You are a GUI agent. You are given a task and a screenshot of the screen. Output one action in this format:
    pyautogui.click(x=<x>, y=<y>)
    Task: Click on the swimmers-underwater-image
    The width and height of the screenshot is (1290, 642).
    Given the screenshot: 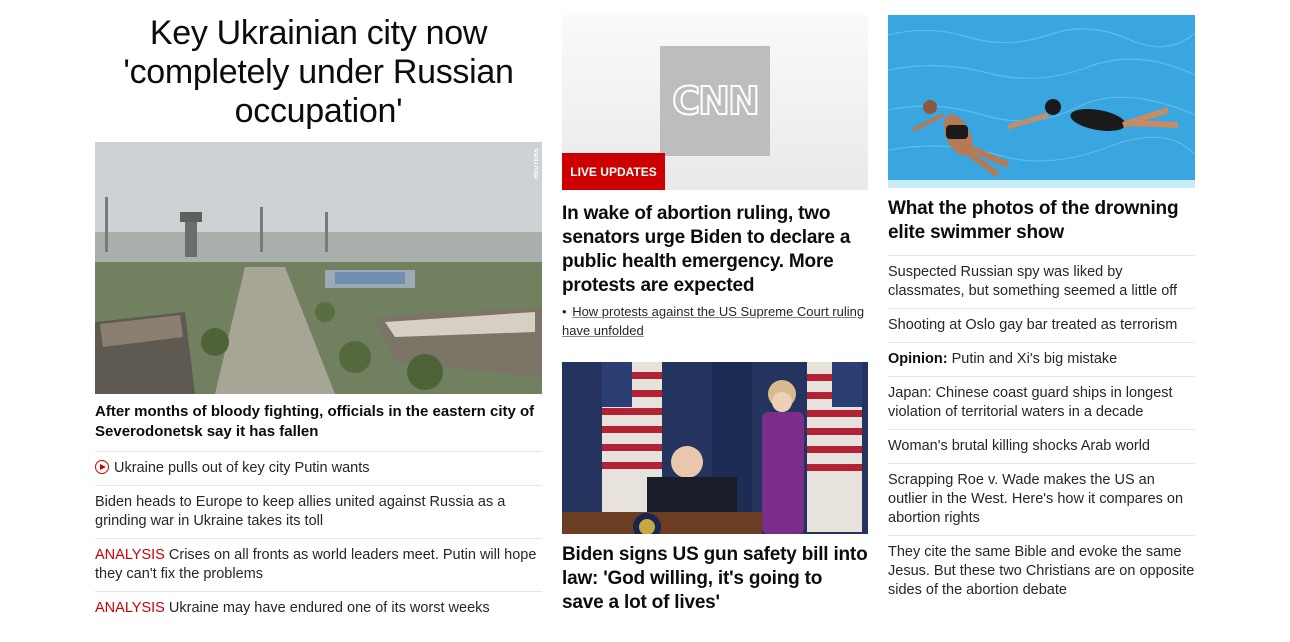 What is the action you would take?
    pyautogui.click(x=1041, y=101)
    